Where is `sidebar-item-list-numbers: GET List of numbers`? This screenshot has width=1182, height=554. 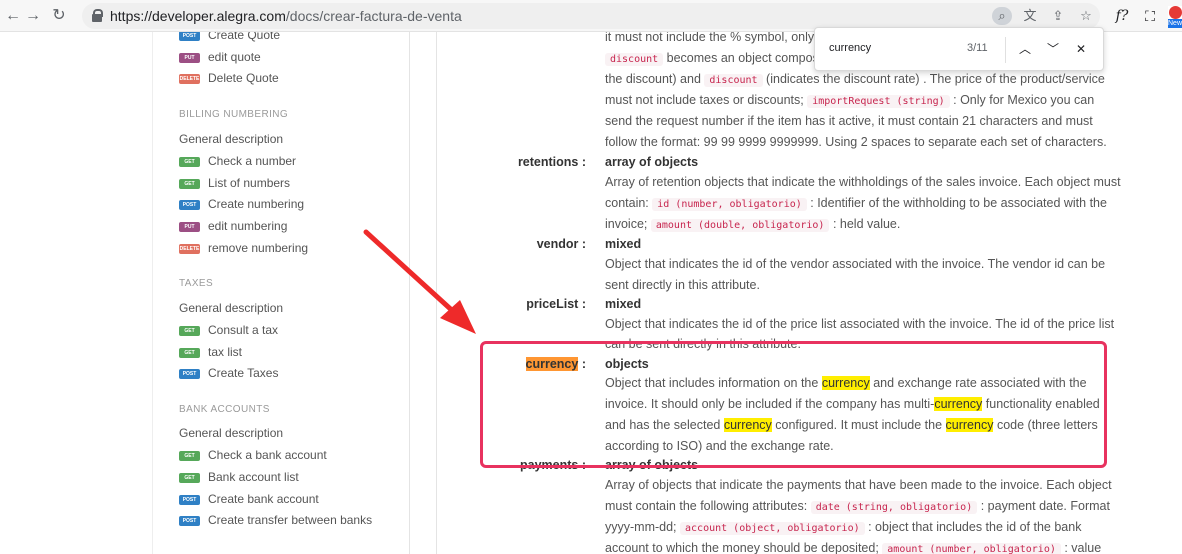
sidebar-item-list-numbers: GET List of numbers is located at coordinates (234, 183).